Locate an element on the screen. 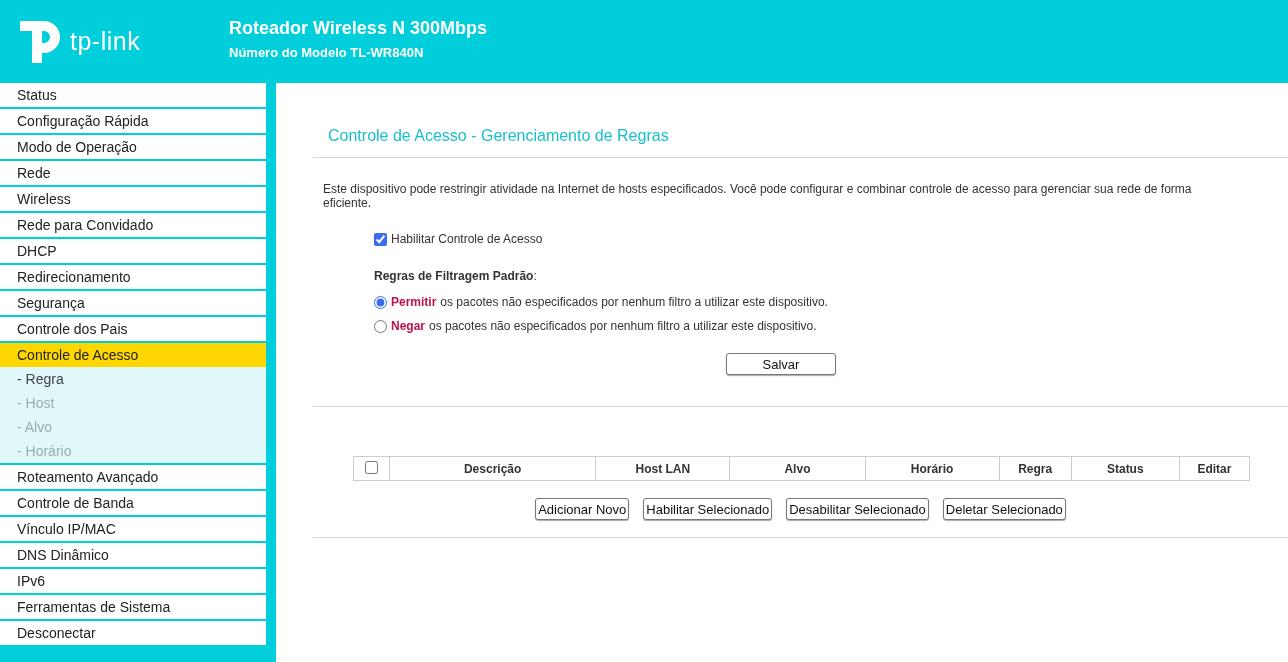 This screenshot has height=662, width=1288. action-button: Habilitar Selecionado is located at coordinates (708, 509).